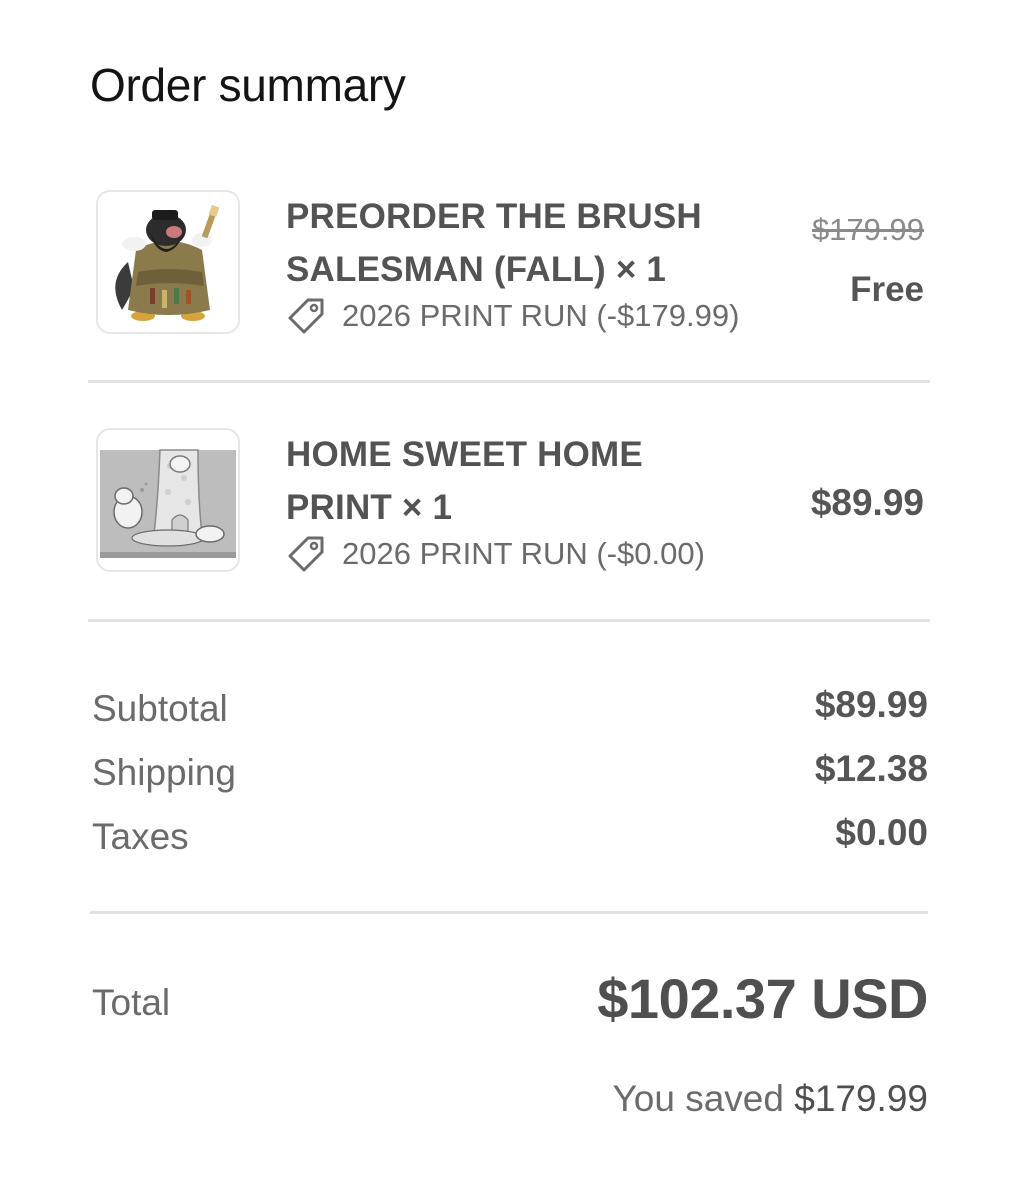 The height and width of the screenshot is (1200, 1019). Describe the element at coordinates (369, 507) in the screenshot. I see `product-title-line: PRINT × 1` at that location.